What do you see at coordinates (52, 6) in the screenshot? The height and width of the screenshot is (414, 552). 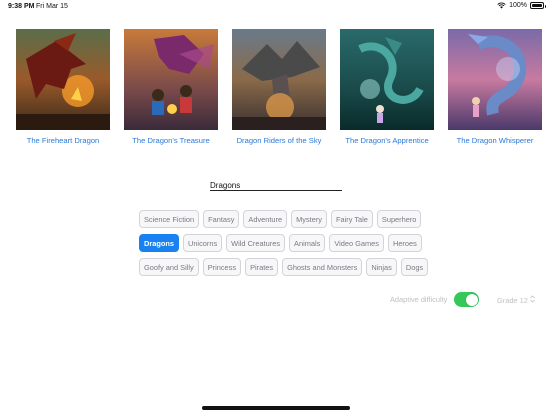 I see `status-date: Fri Mar 15` at bounding box center [52, 6].